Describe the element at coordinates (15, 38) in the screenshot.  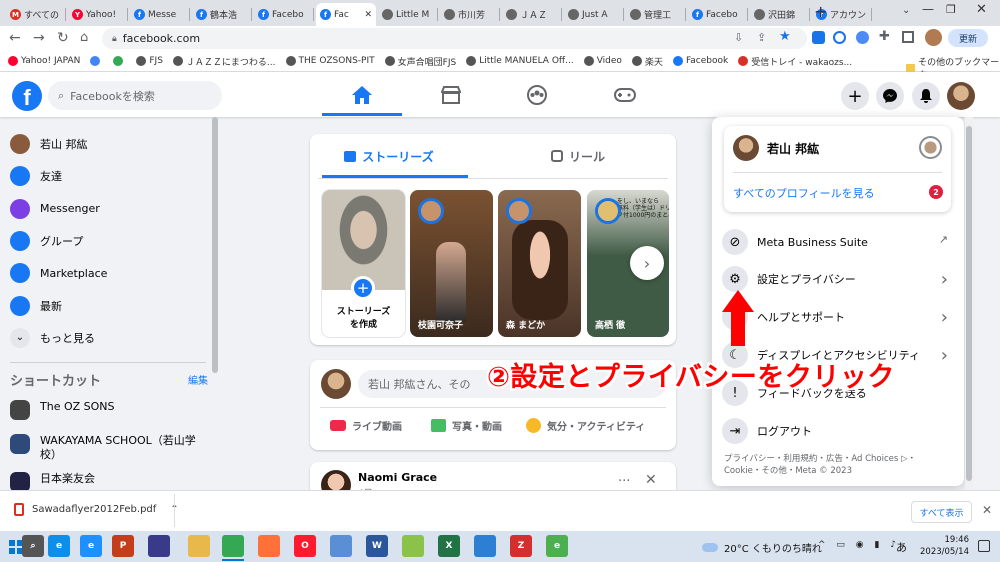
I see `back-button: ←` at that location.